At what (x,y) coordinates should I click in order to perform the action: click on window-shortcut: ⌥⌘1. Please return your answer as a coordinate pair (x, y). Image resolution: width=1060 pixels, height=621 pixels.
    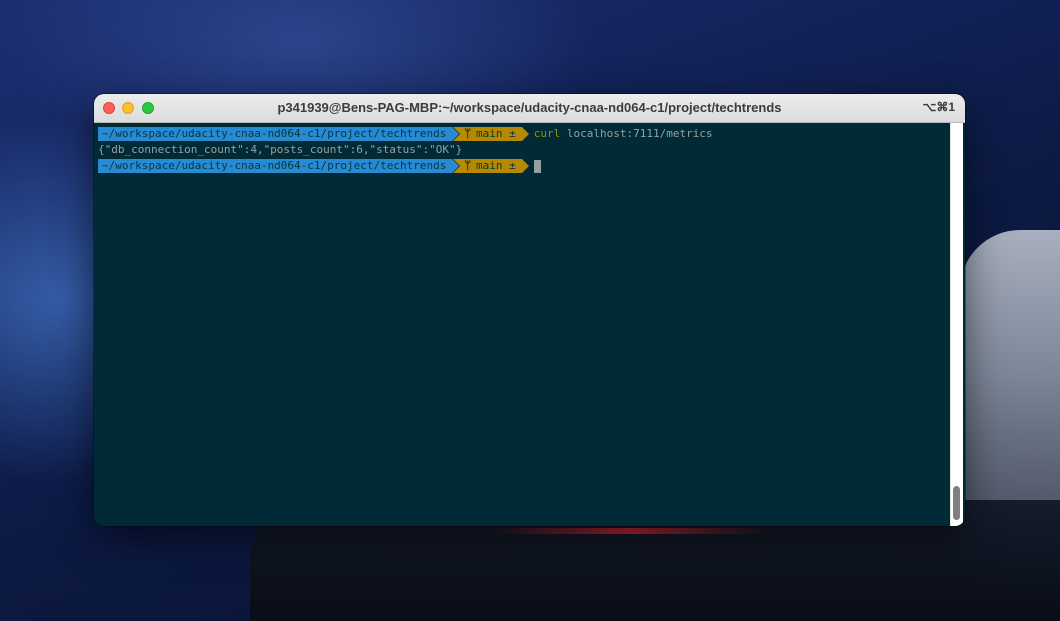
    Looking at the image, I should click on (938, 107).